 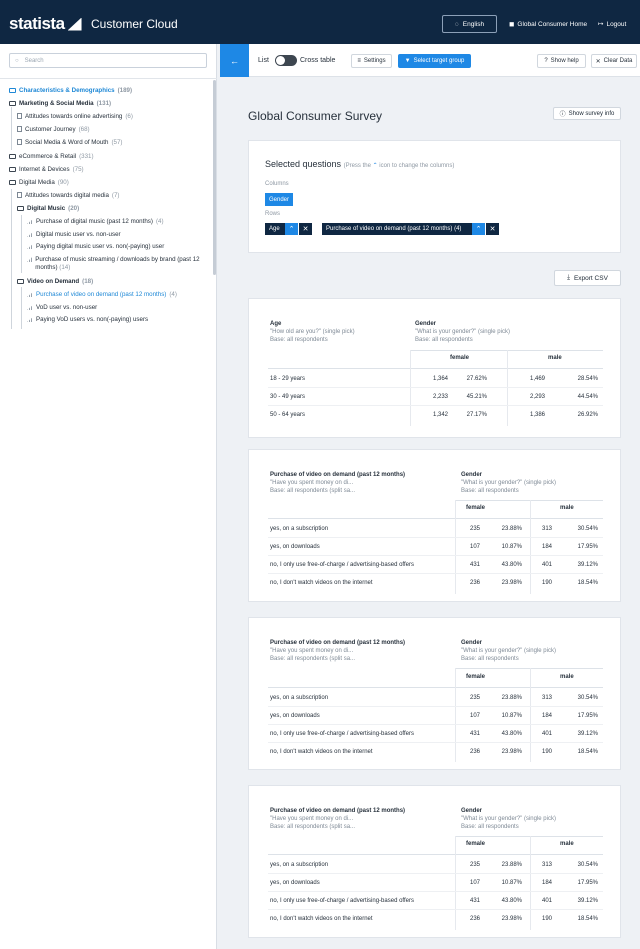 What do you see at coordinates (546, 919) in the screenshot?
I see `male-count: 190` at bounding box center [546, 919].